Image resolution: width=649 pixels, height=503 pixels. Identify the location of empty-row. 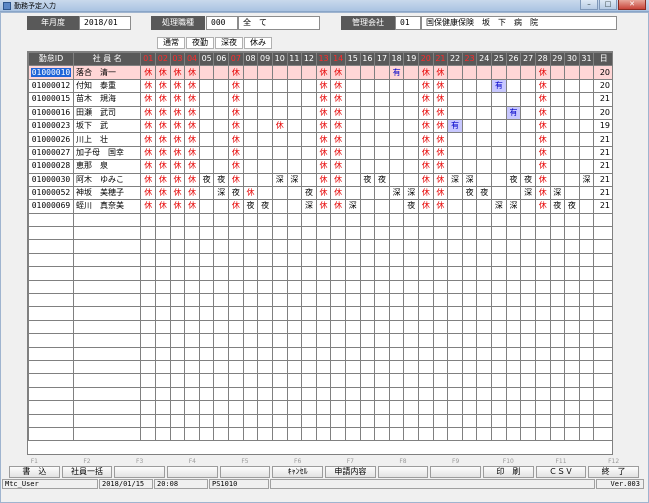
(320, 394).